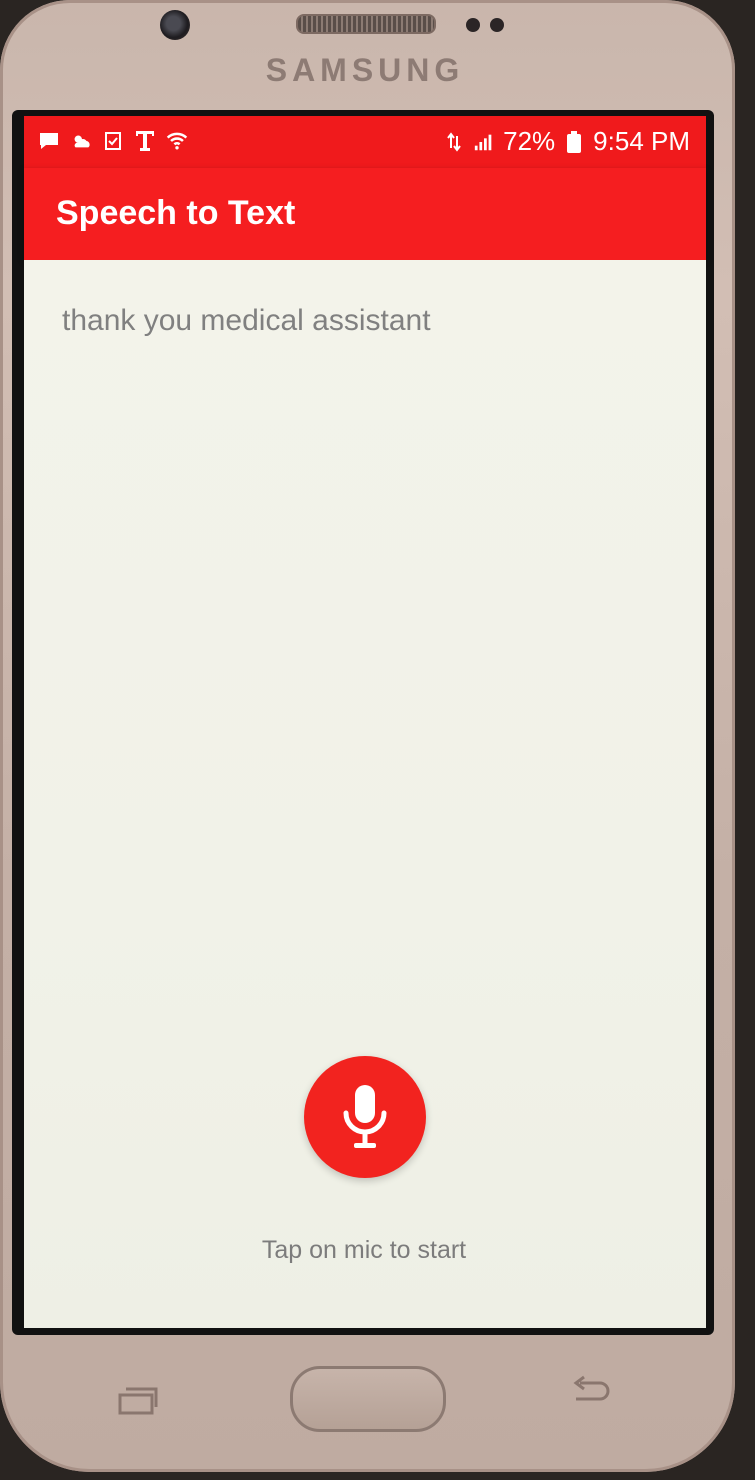 This screenshot has width=755, height=1480. Describe the element at coordinates (176, 213) in the screenshot. I see `page-title: Speech to Text` at that location.